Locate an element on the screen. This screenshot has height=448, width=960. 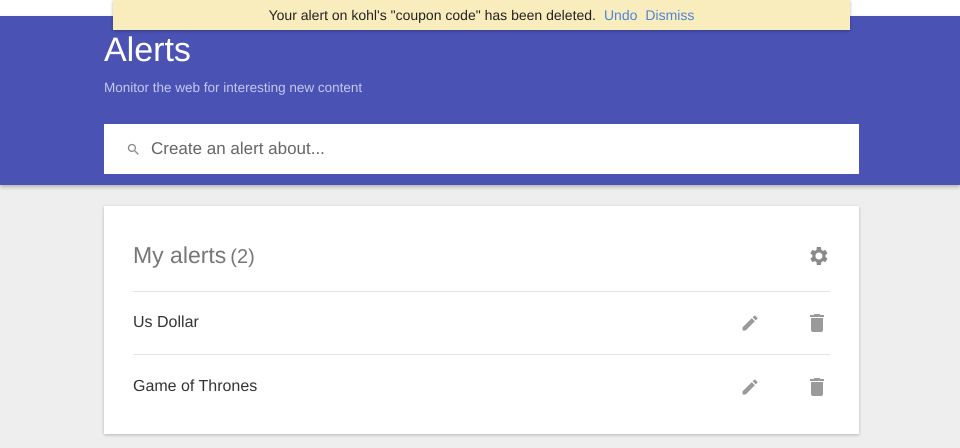
card-title: My alerts is located at coordinates (179, 255).